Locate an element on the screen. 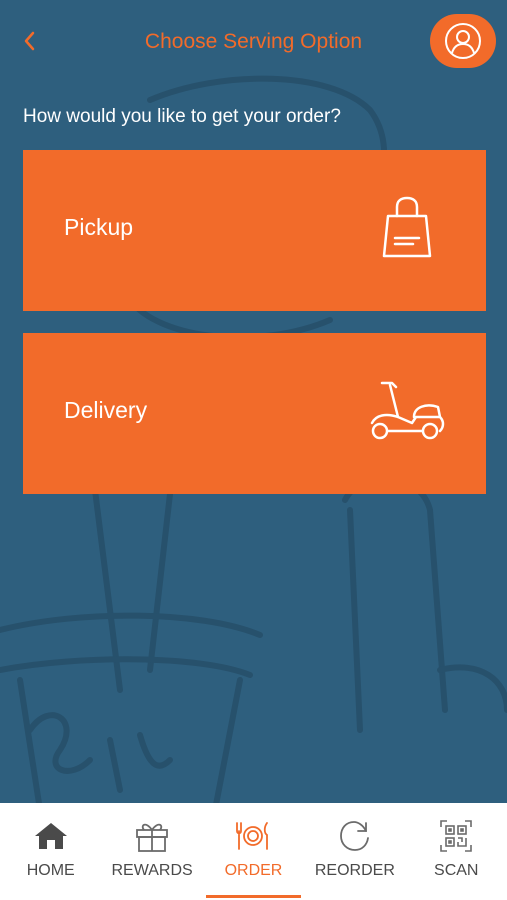 Image resolution: width=507 pixels, height=900 pixels. tab-scan-label: SCAN is located at coordinates (456, 870).